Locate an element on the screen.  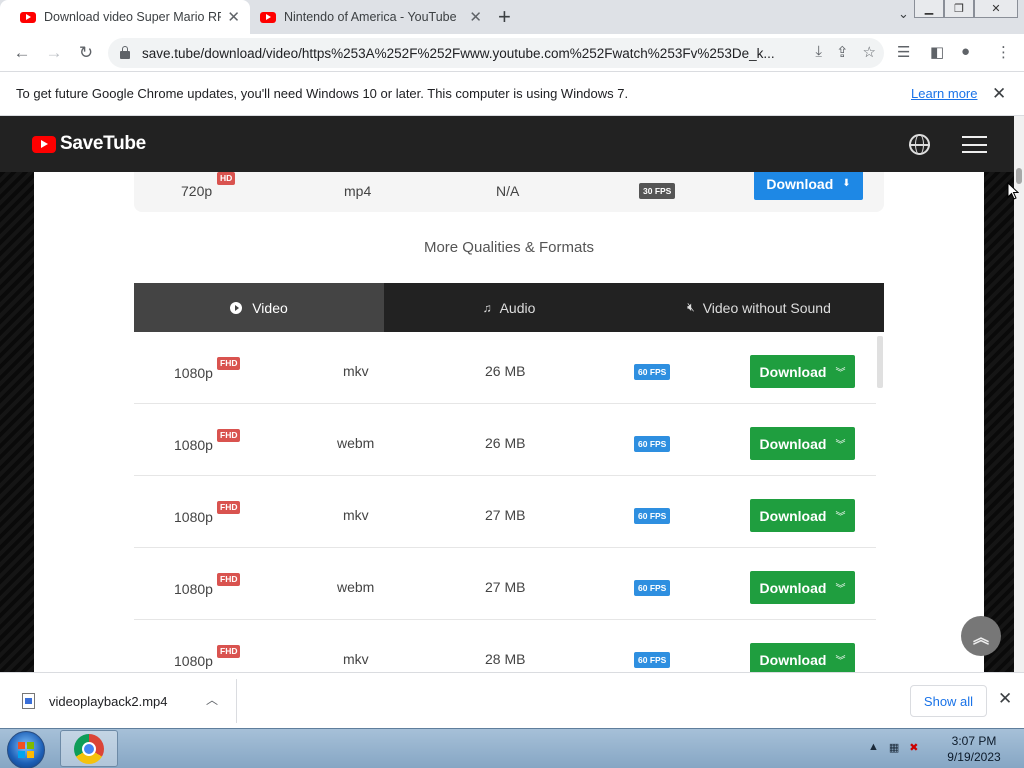
reload-icon: ↻ is located at coordinates (86, 53).